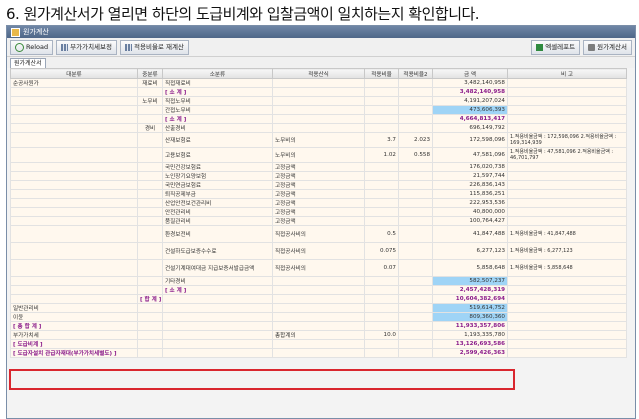  Describe the element at coordinates (318, 353) in the screenshot. I see `table-row: [ 도급자설치 관급자재대(부가가치세별도) ] 2,599,426,363` at that location.